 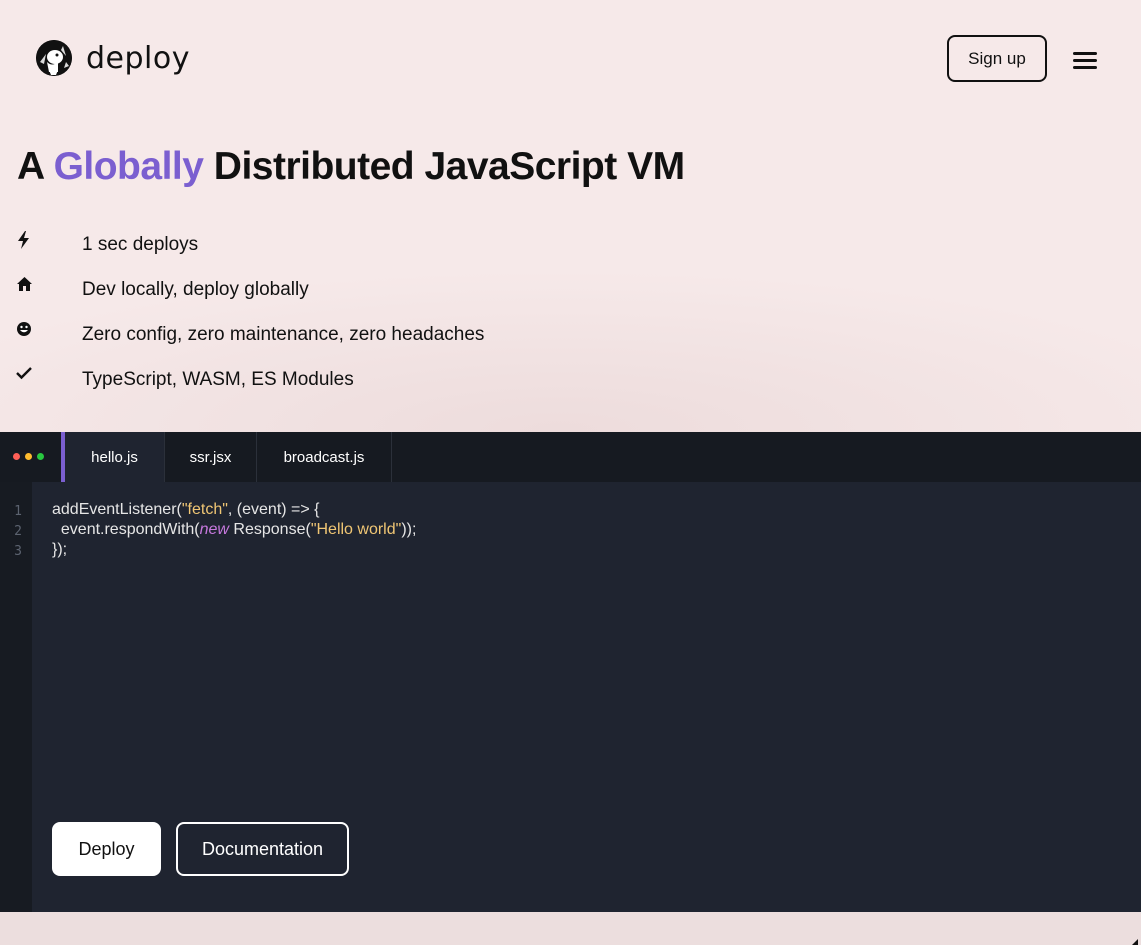 I want to click on feature-item: TypeScript, WASM, ES Modules, so click(x=300, y=380).